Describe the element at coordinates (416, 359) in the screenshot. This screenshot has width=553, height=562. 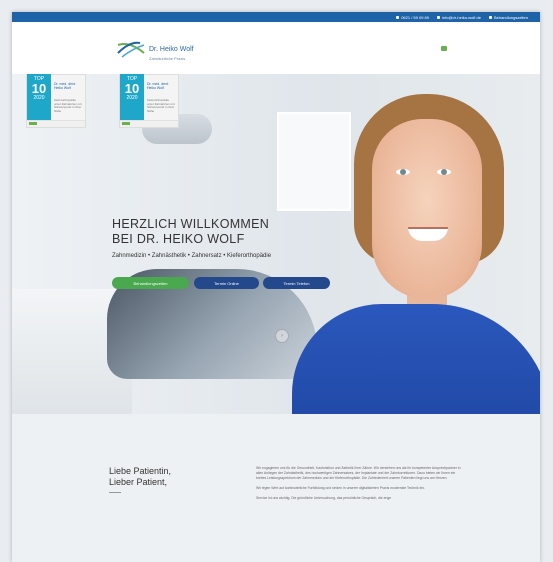
I see `dentist-shirt` at that location.